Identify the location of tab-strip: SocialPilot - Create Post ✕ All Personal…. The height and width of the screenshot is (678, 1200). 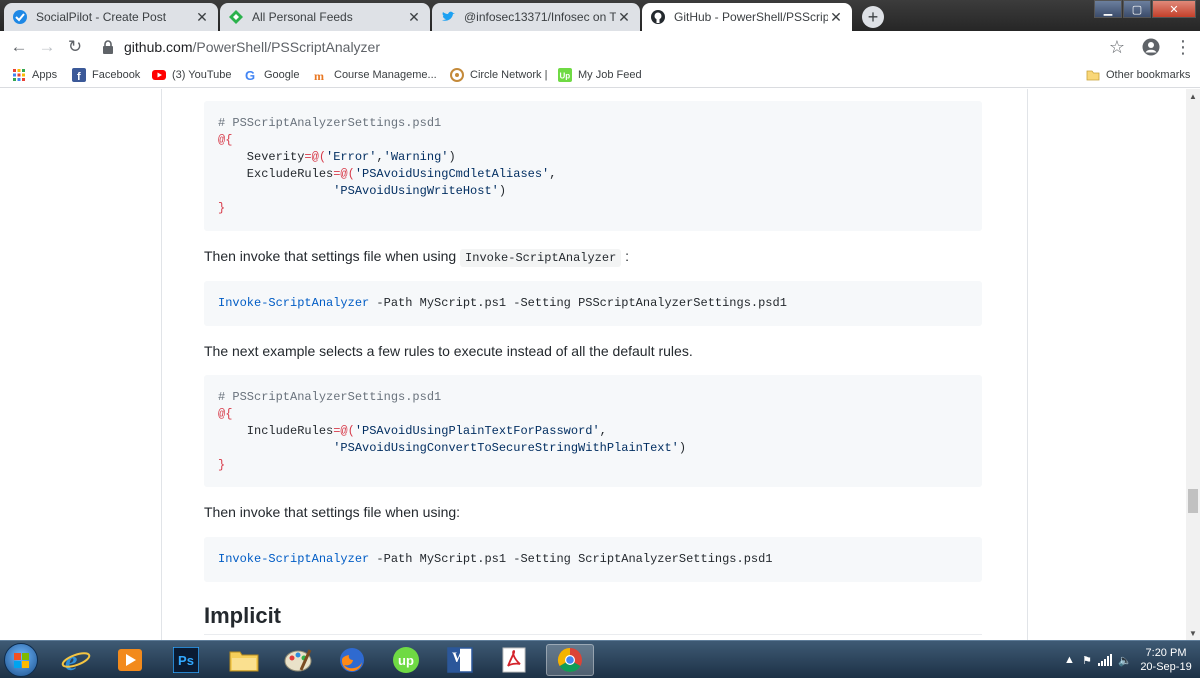
(600, 15).